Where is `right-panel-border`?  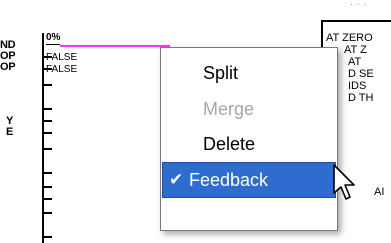
right-panel-border is located at coordinates (356, 21).